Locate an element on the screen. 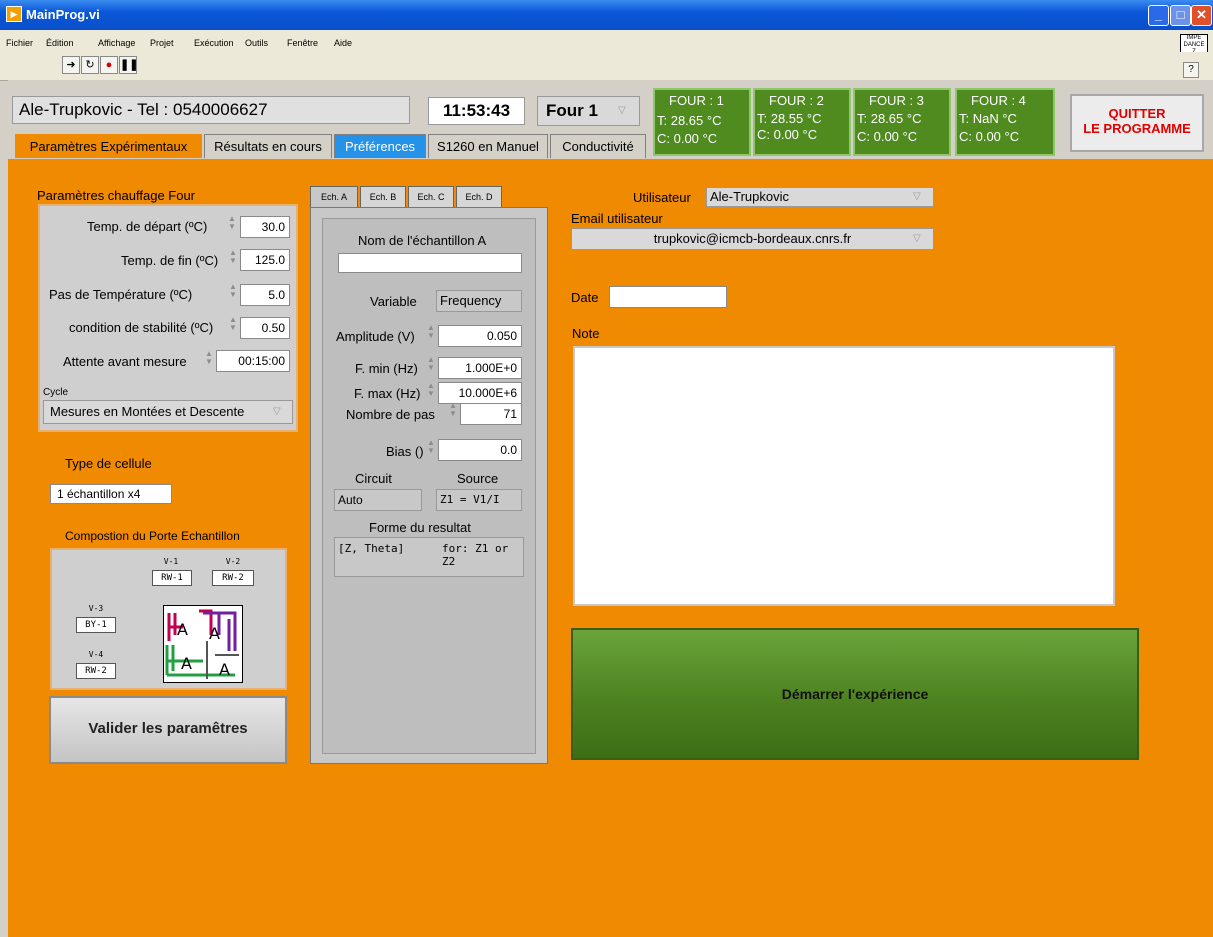 This screenshot has width=1213, height=937. nom-echantillon-input is located at coordinates (430, 263).